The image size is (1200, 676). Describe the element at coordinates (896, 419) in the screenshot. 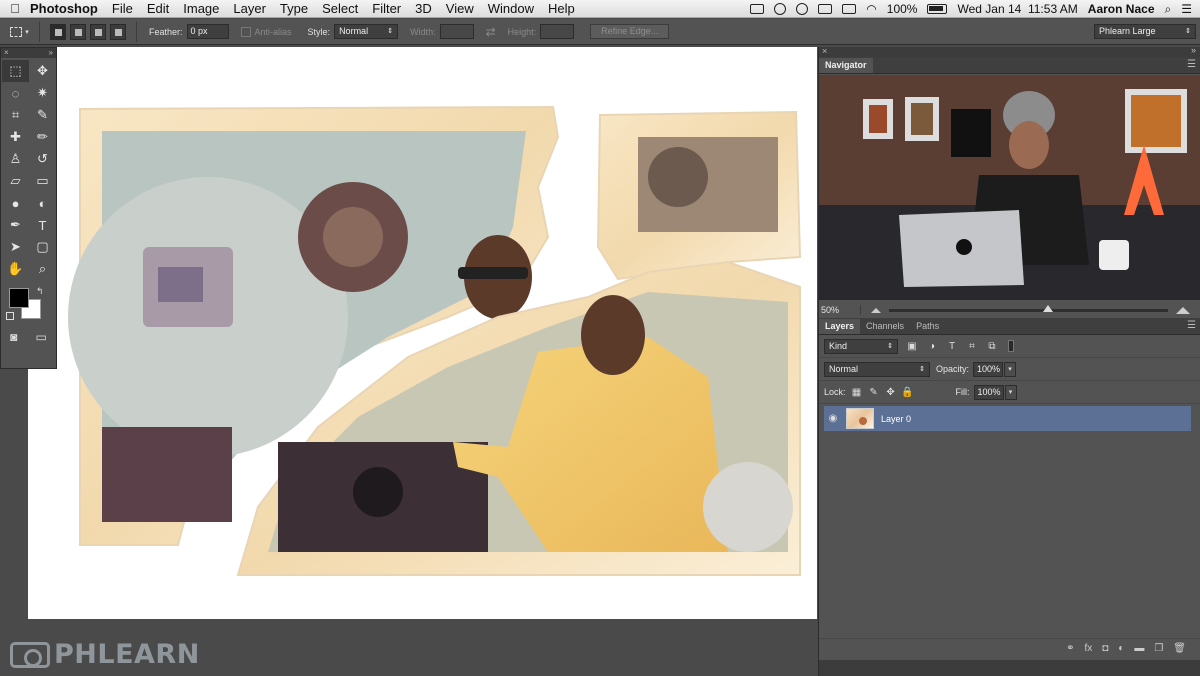

I see `layer-name: Layer 0` at that location.